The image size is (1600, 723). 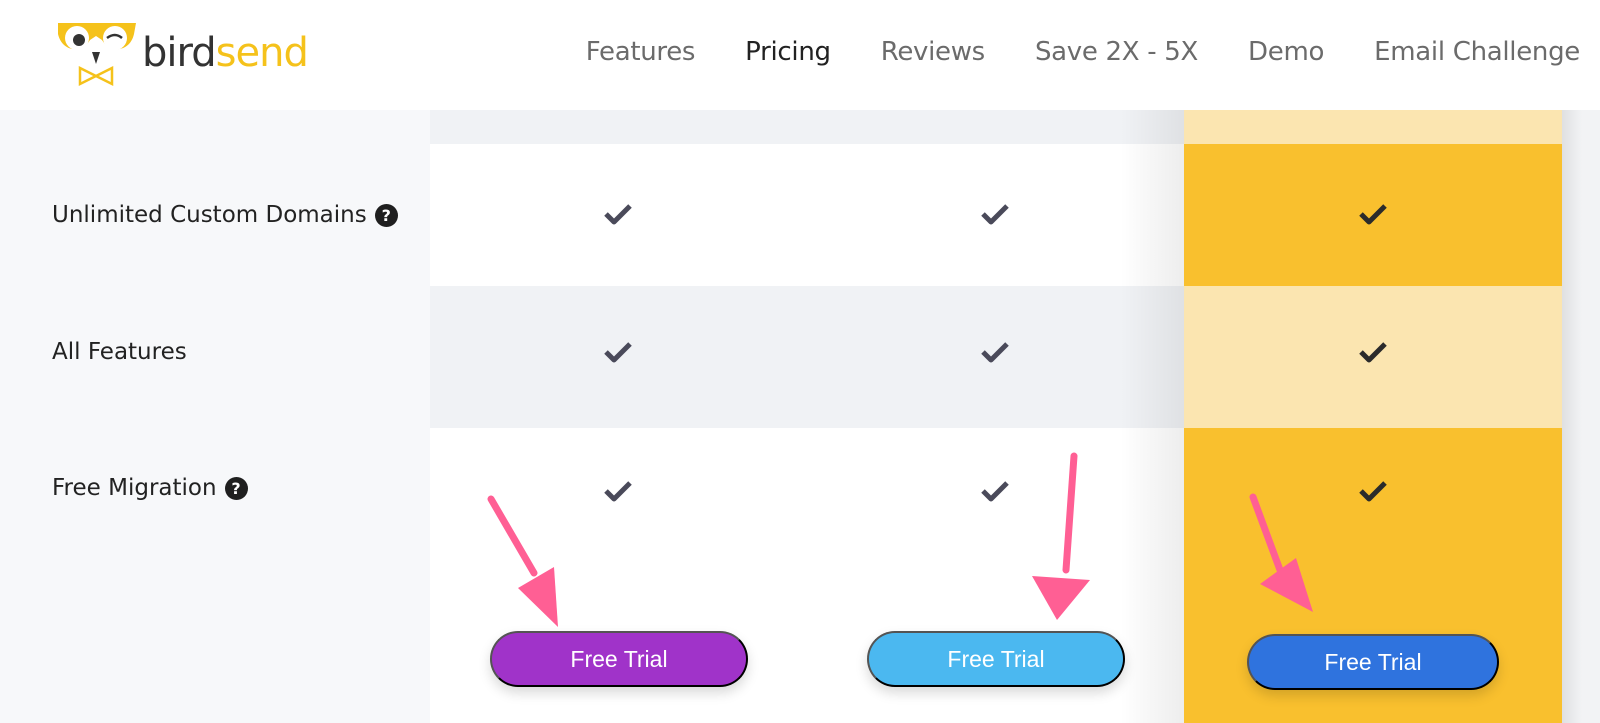 I want to click on row-label-text: Free Migration, so click(x=134, y=488).